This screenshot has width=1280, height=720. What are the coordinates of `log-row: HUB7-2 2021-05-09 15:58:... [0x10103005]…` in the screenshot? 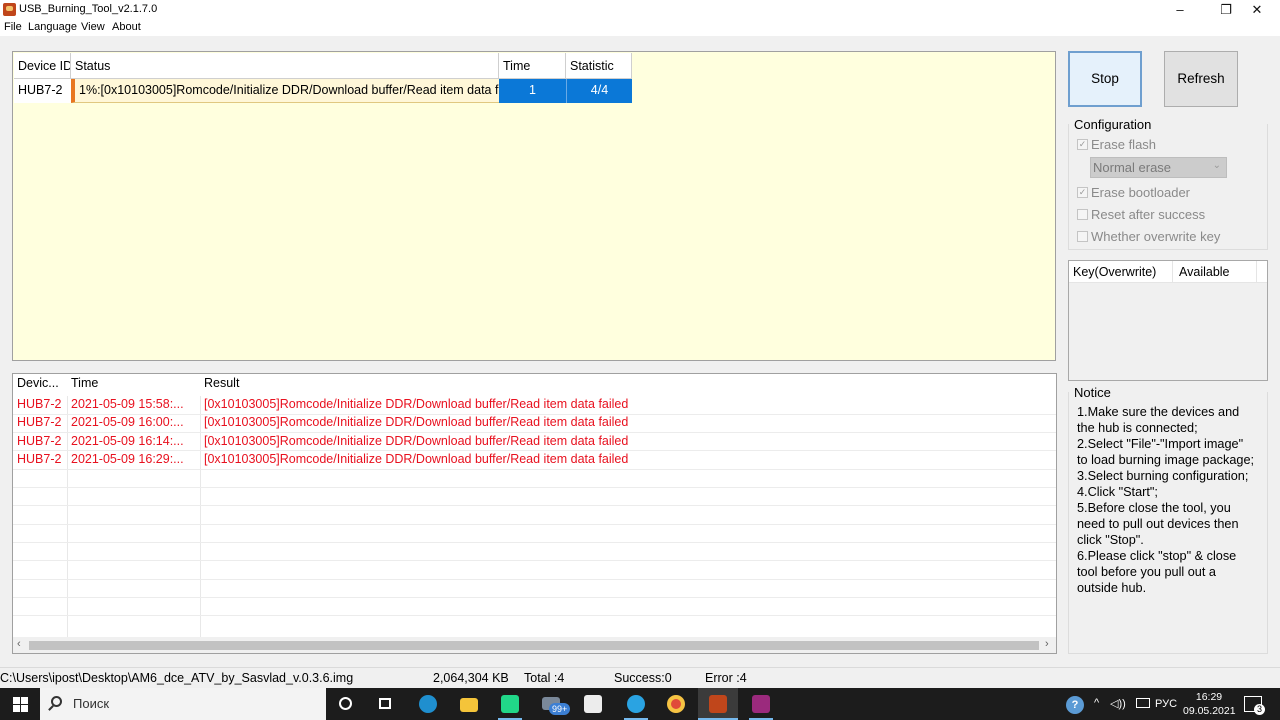 It's located at (534, 404).